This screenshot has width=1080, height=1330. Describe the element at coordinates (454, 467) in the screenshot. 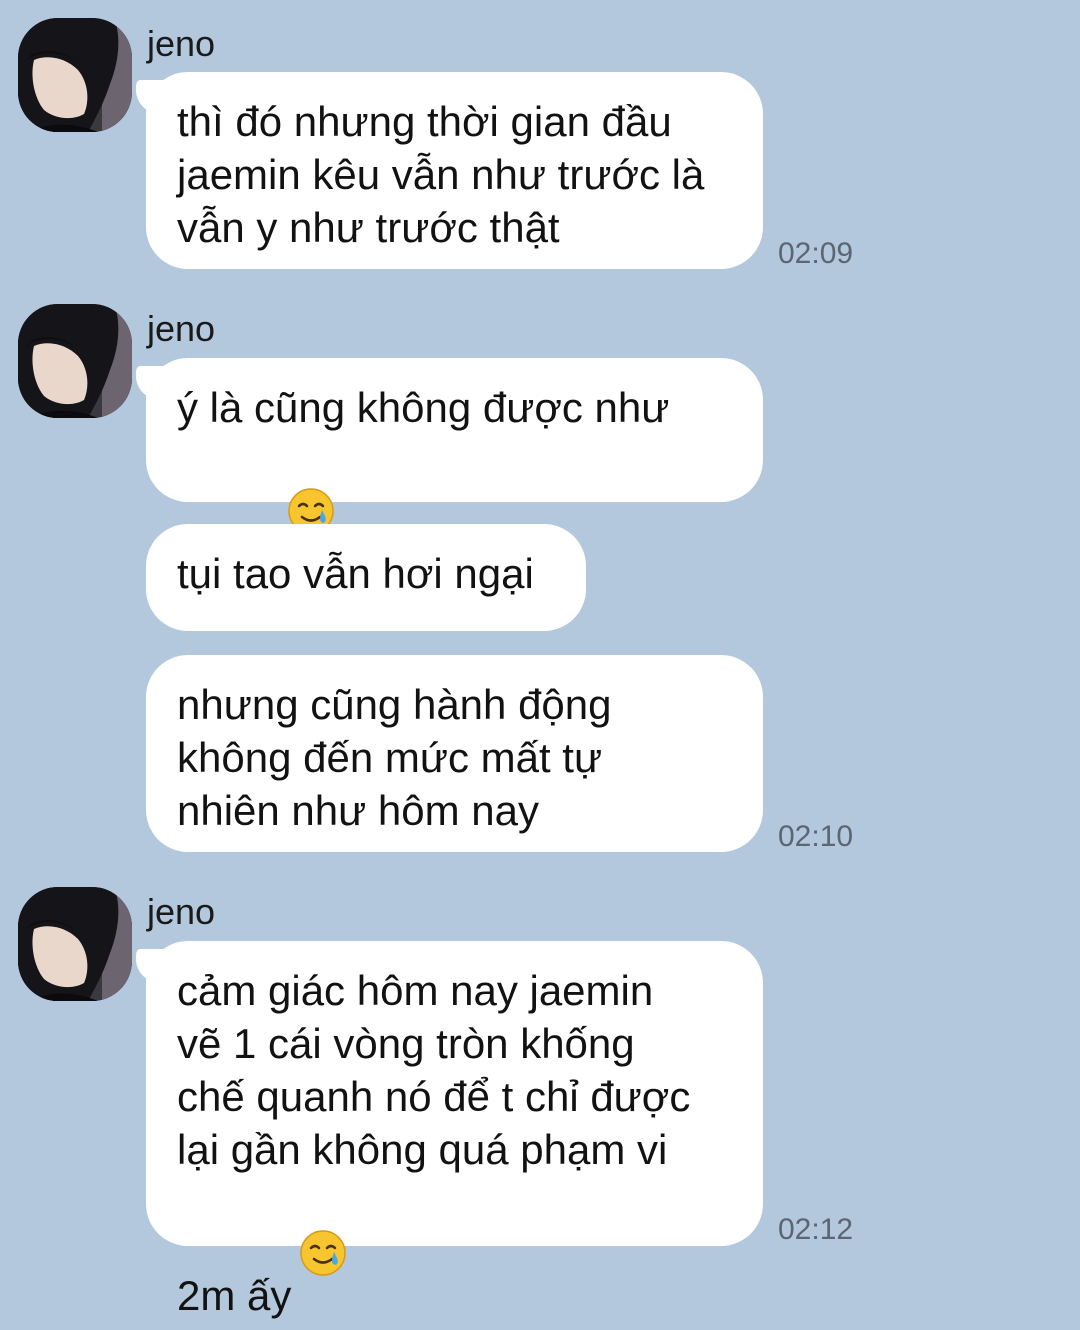

I see `message-bubble: ý là cũng không được như trước` at that location.